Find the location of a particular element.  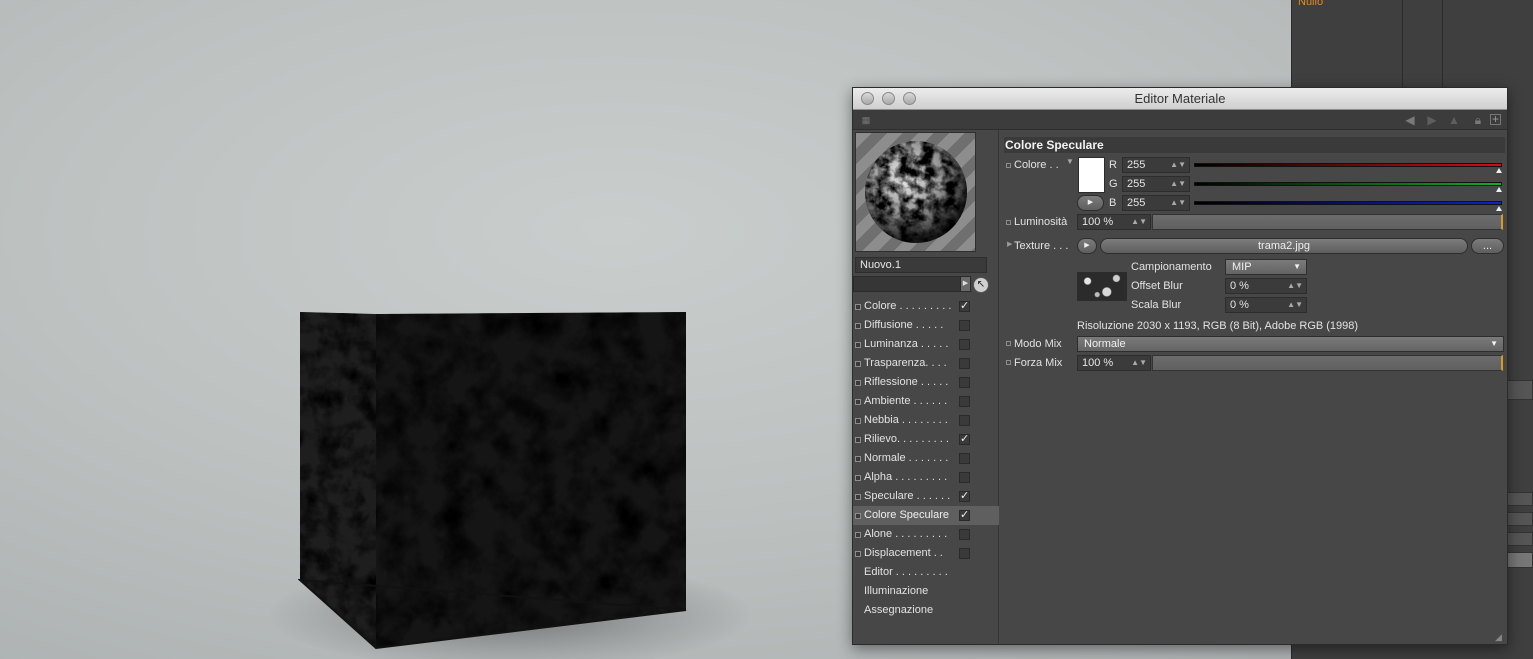

channel-item: Trasparenza. . . . is located at coordinates (926, 363).